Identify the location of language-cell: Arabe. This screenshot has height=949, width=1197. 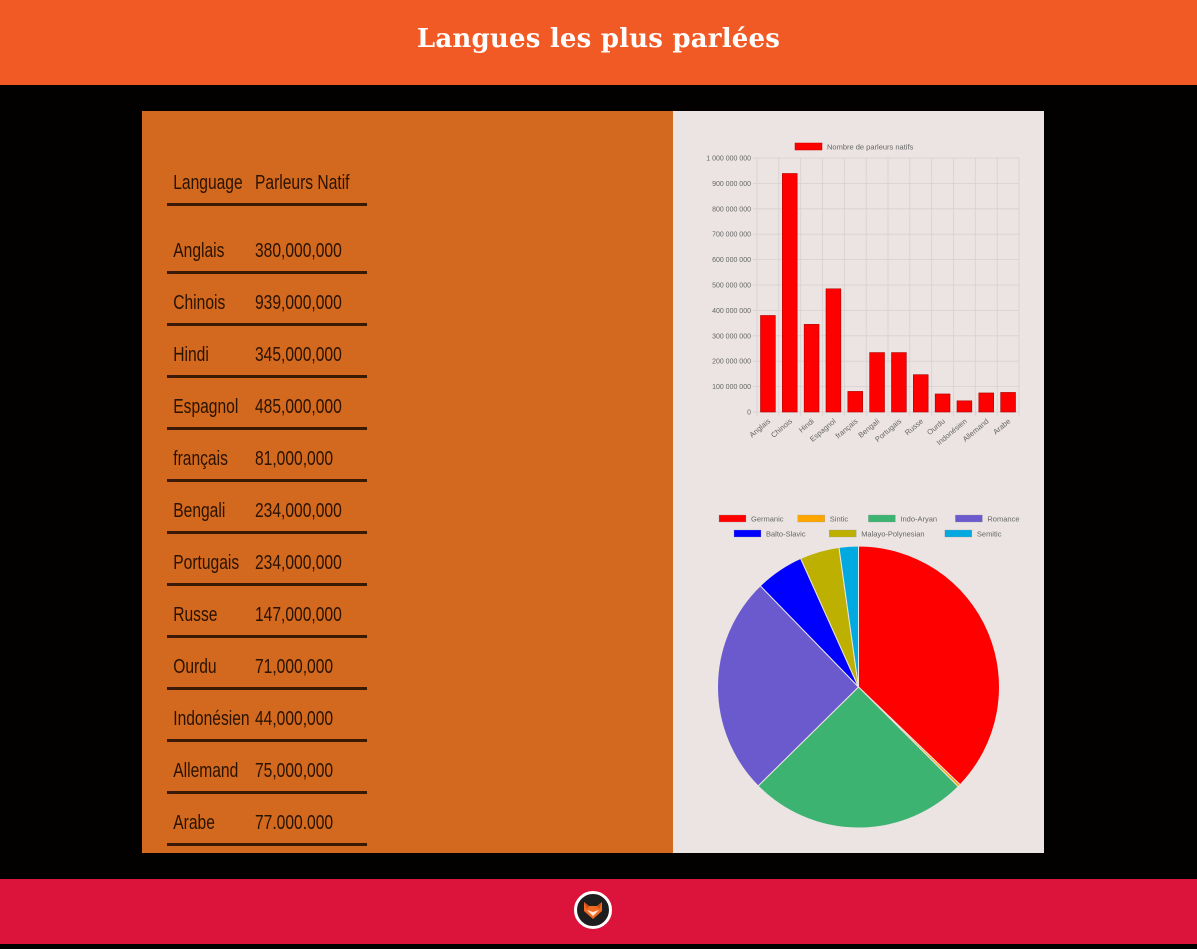
(194, 823).